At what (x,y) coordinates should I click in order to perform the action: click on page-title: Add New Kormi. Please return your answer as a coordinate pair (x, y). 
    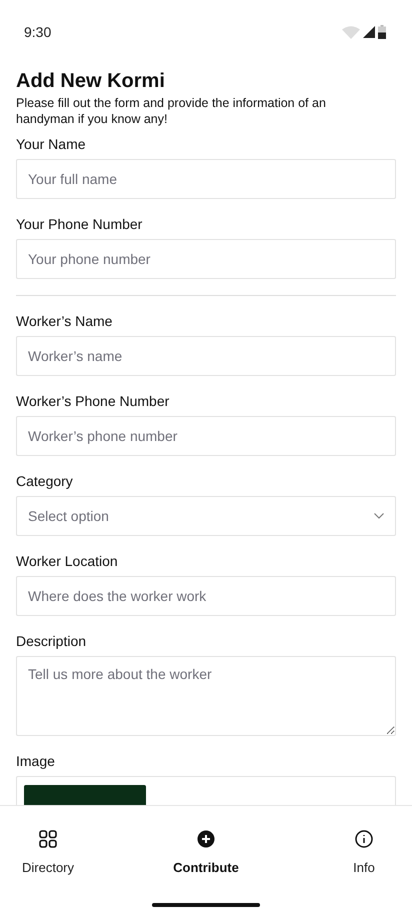
    Looking at the image, I should click on (91, 81).